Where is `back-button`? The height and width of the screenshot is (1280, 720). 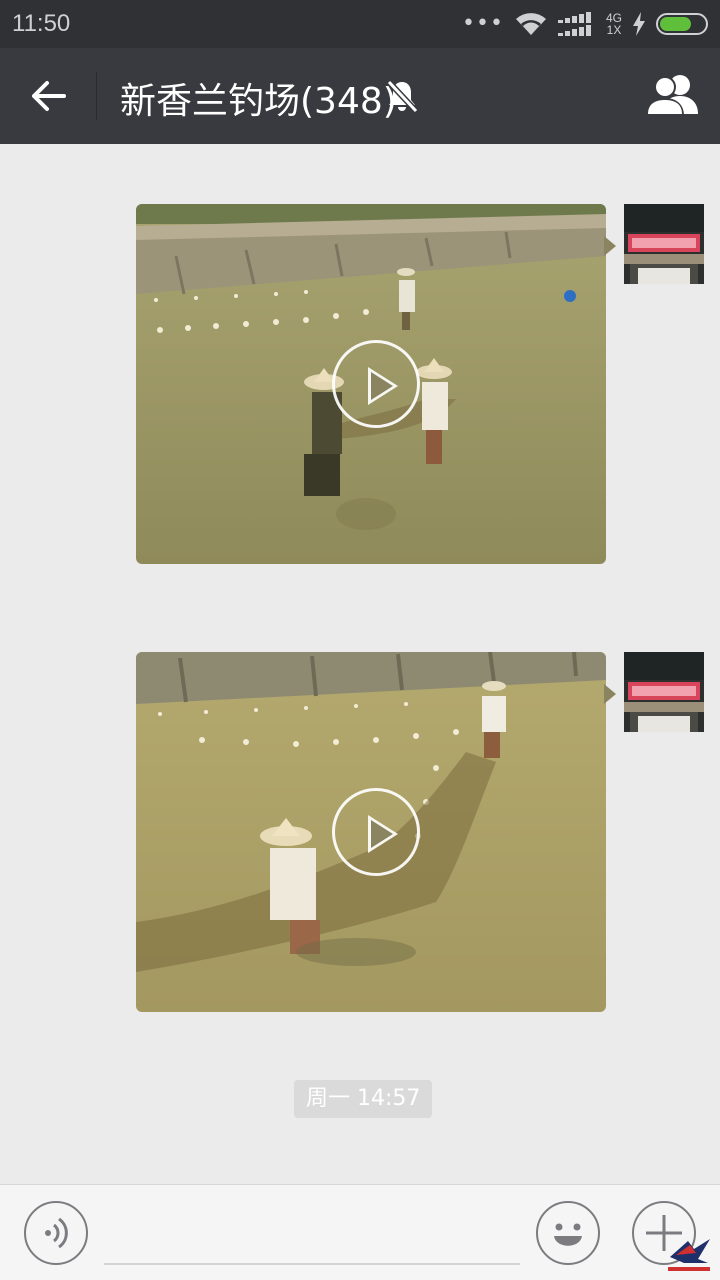 back-button is located at coordinates (48, 96).